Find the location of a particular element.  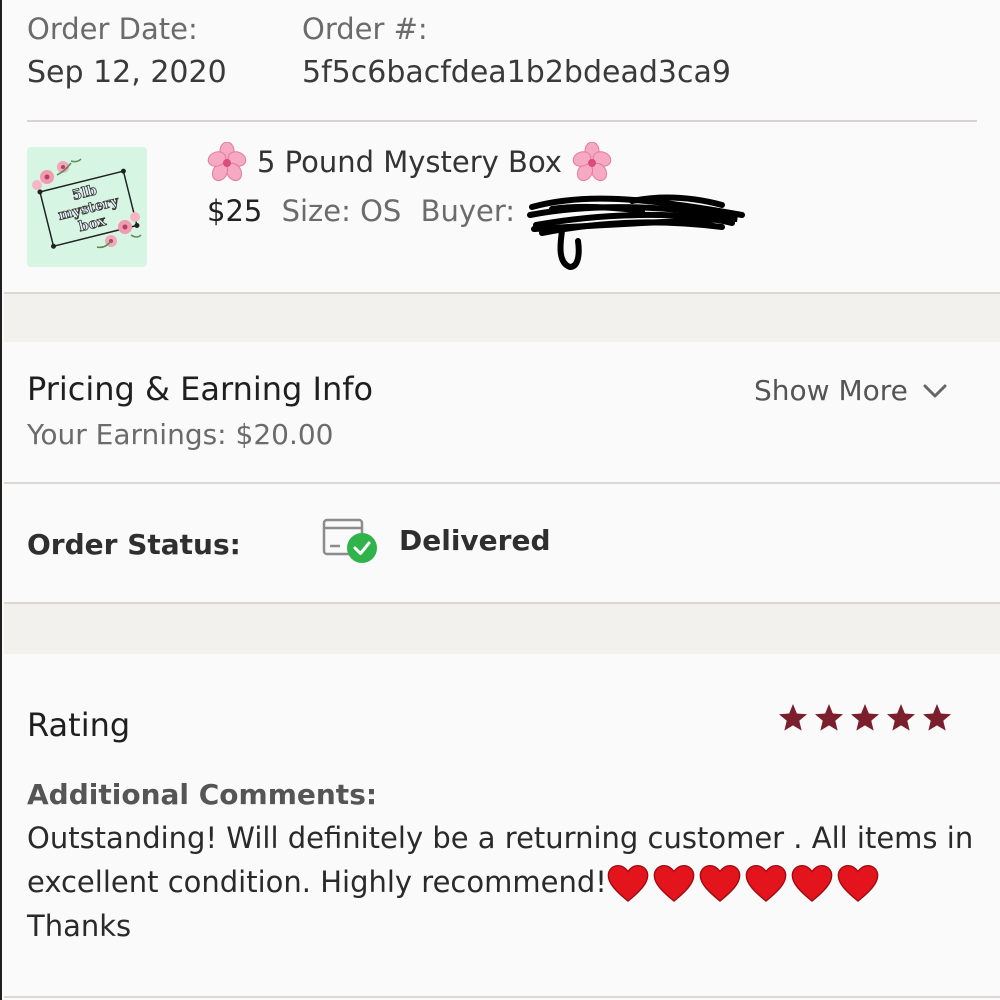

product-thumbnail: 5lb mystery box is located at coordinates (87, 207).